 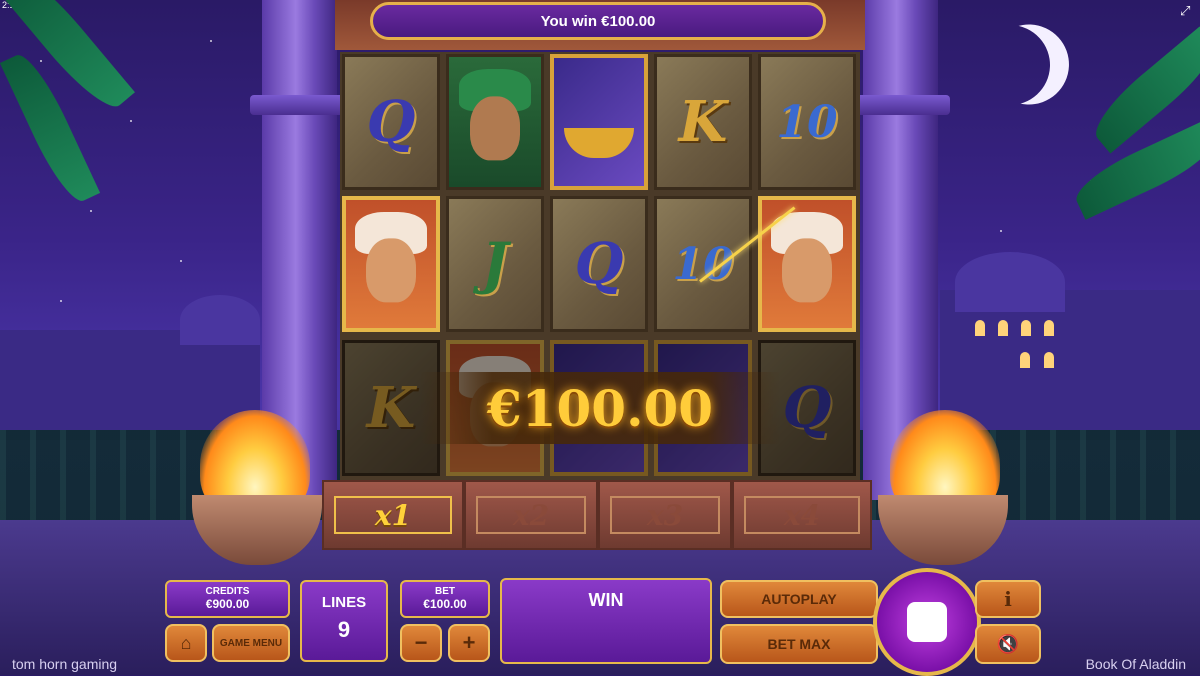 What do you see at coordinates (598, 21) in the screenshot?
I see `win-message-banner: You win €100.00` at bounding box center [598, 21].